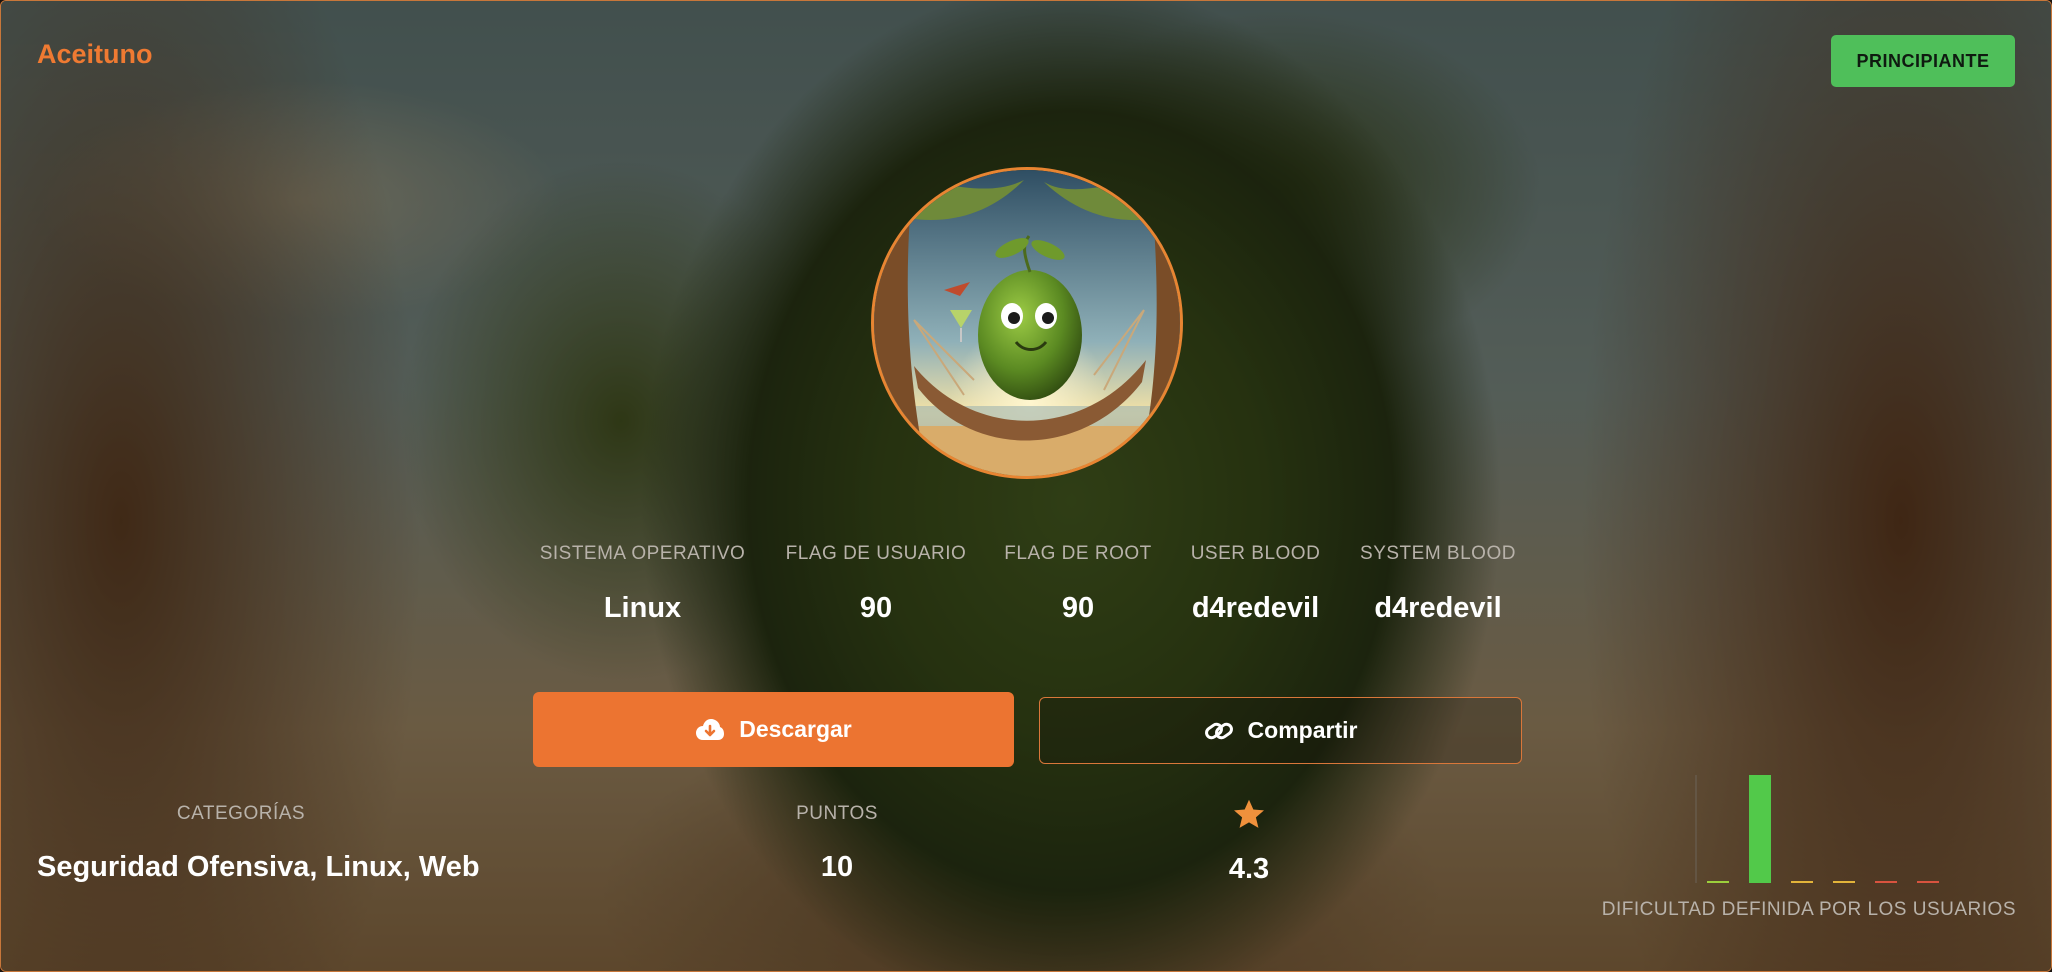 The height and width of the screenshot is (972, 2052). Describe the element at coordinates (795, 729) in the screenshot. I see `download-button-label: Descargar` at that location.